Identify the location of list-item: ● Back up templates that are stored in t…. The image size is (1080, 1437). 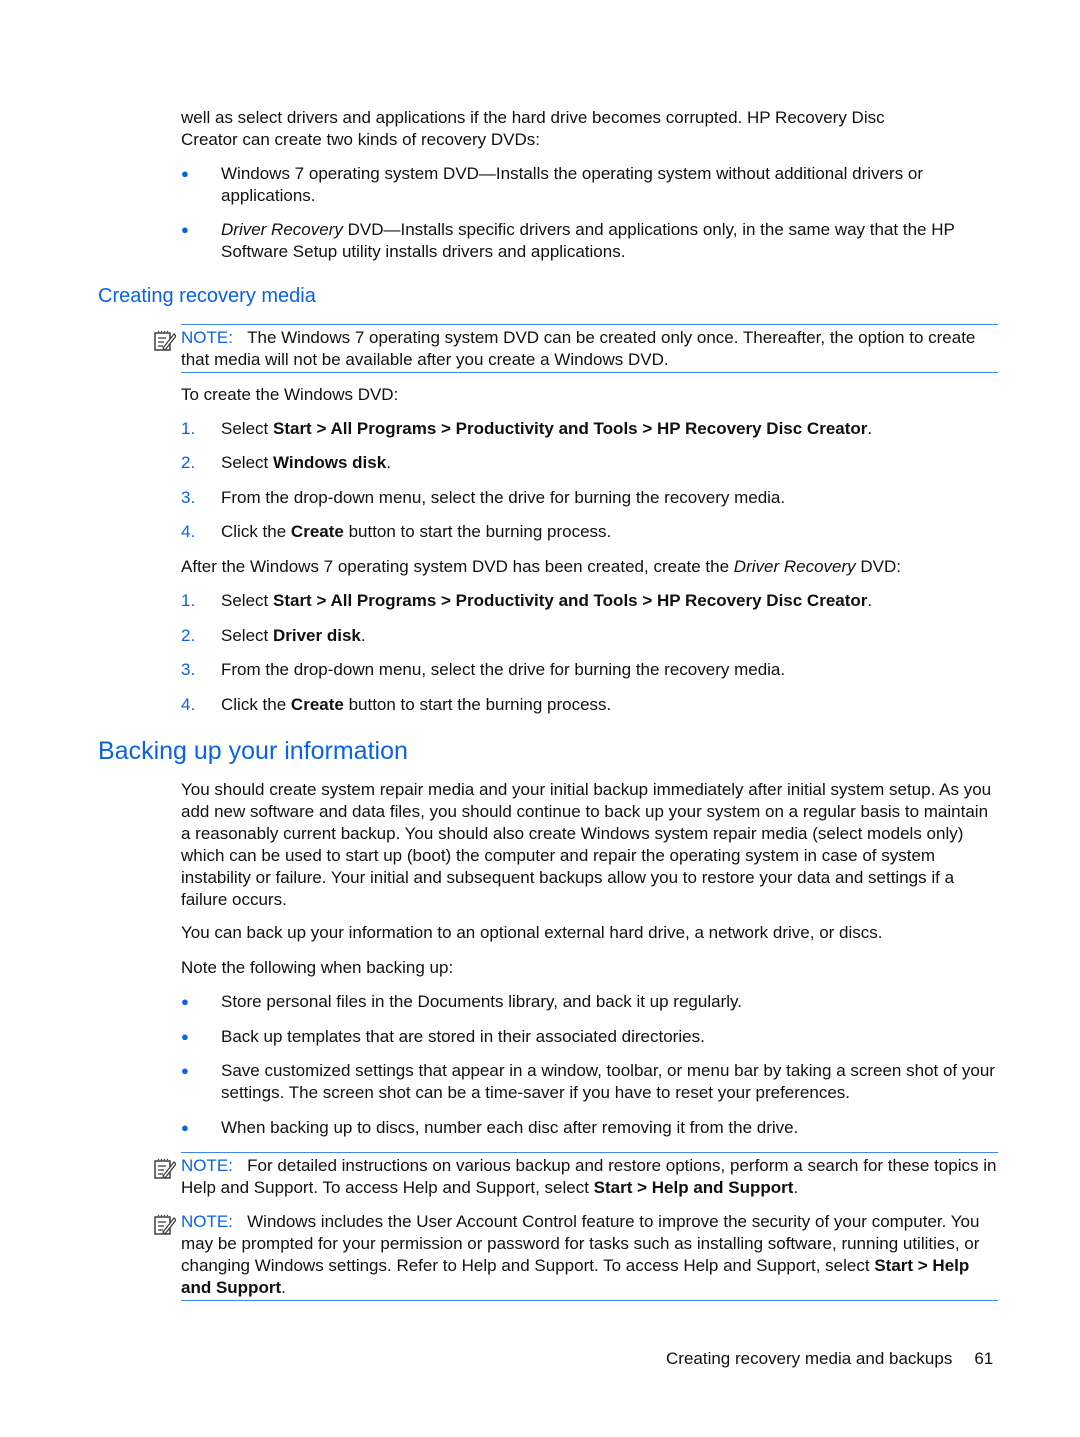
(443, 1036).